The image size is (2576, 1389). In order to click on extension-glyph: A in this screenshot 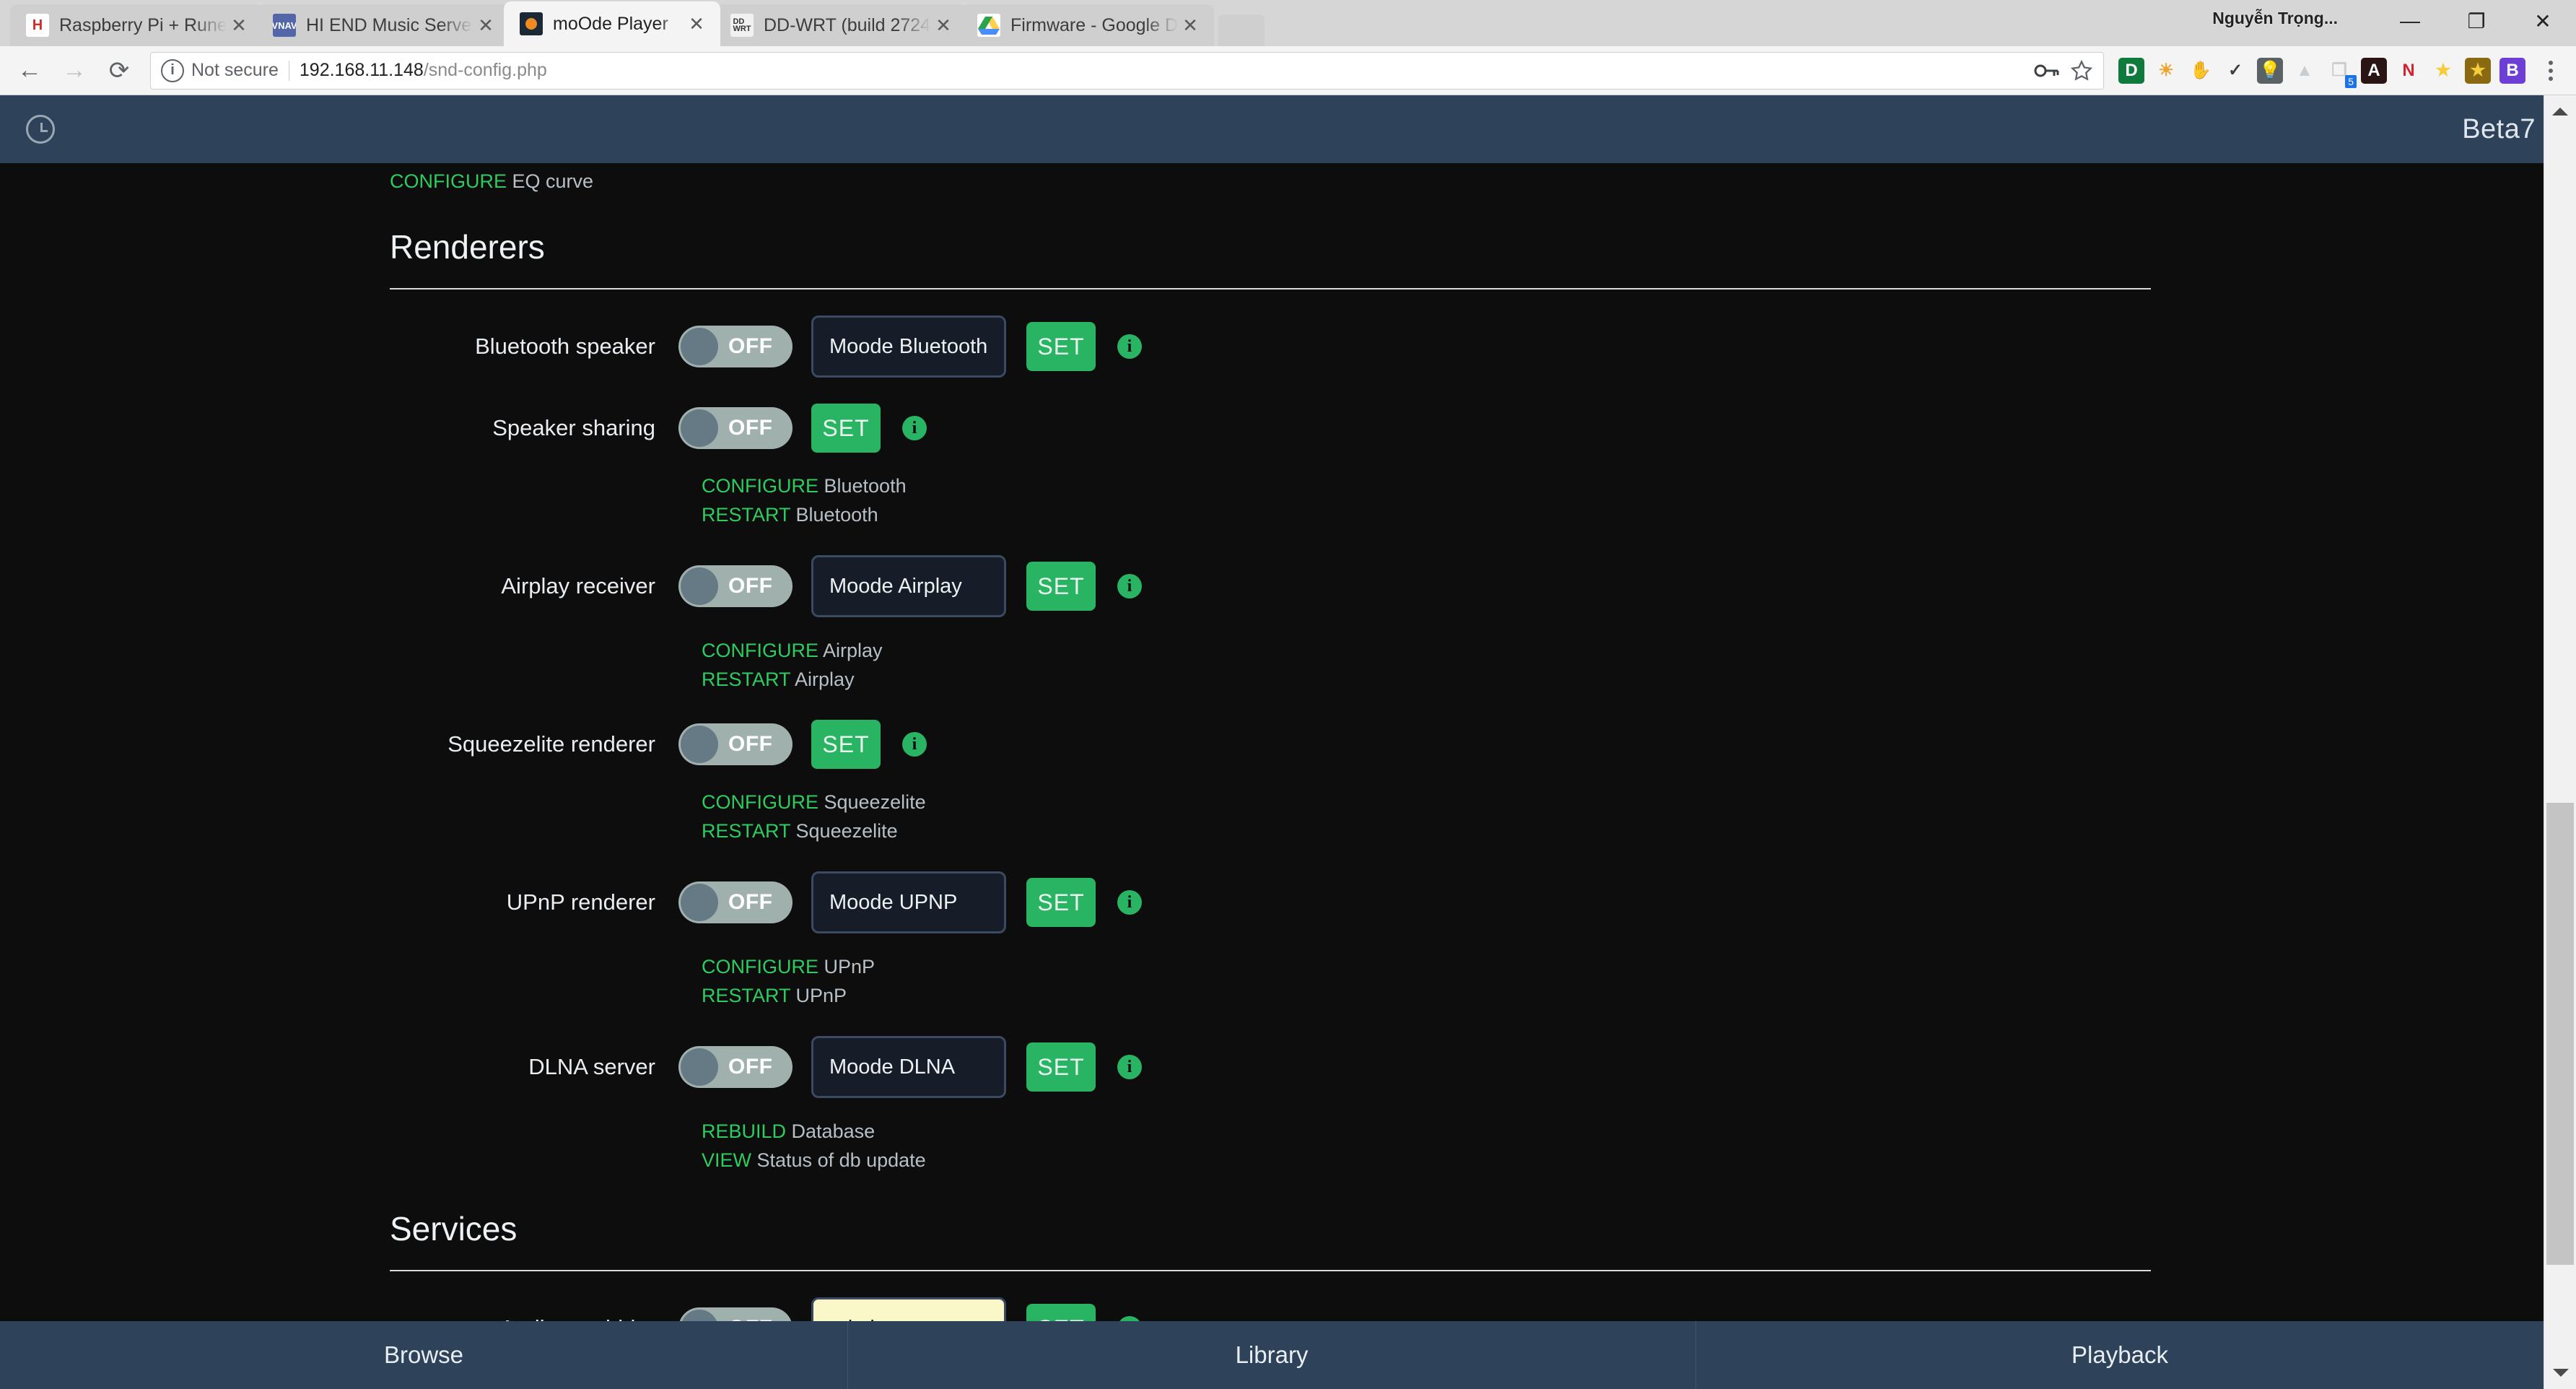, I will do `click(2374, 70)`.